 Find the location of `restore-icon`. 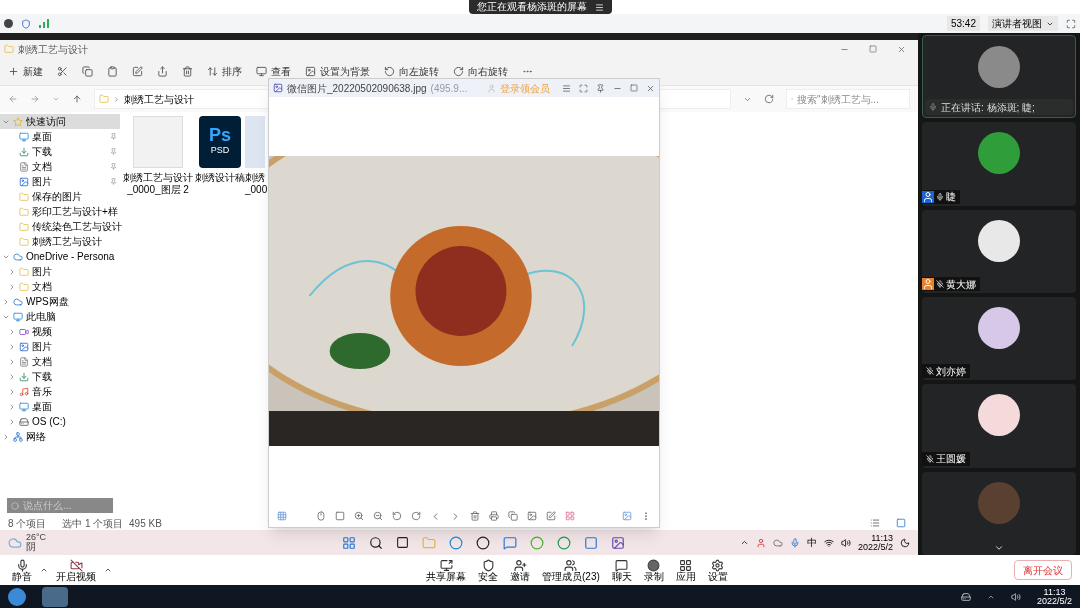

restore-icon is located at coordinates (873, 49).